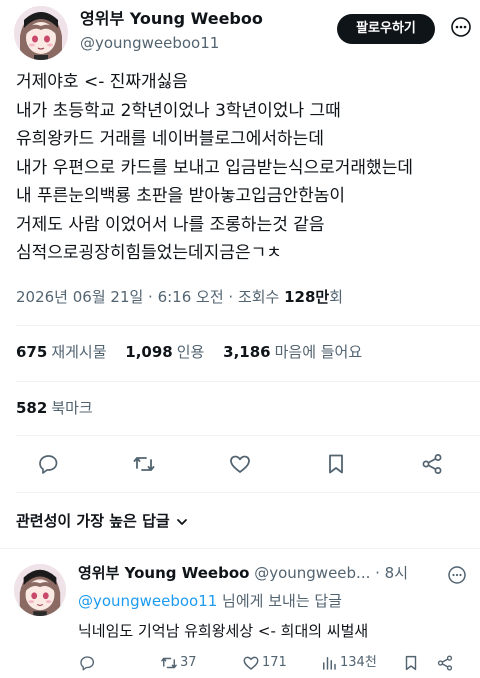 This screenshot has height=678, width=480. What do you see at coordinates (178, 110) in the screenshot?
I see `tweet-line: 내가 초등학교 2학년이었나 3학년이었나 그때` at bounding box center [178, 110].